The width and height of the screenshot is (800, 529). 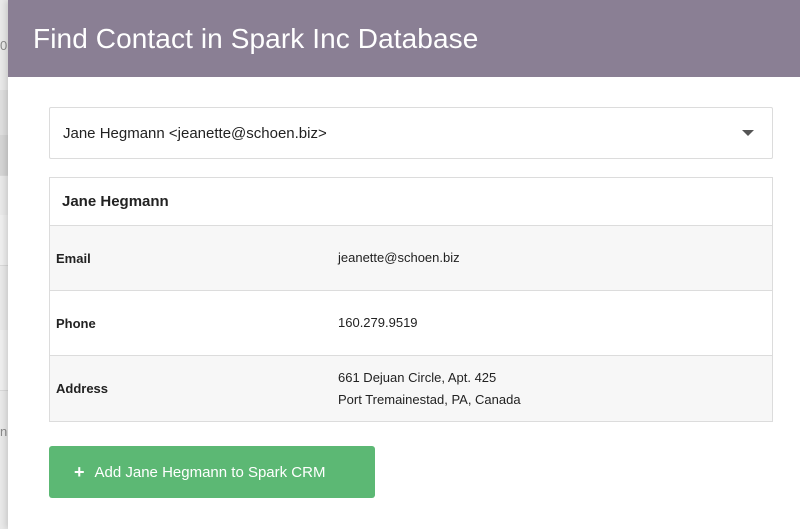 I want to click on add-to-crm-button-label: Add Jane Hegmann to Spark CRM, so click(x=210, y=472).